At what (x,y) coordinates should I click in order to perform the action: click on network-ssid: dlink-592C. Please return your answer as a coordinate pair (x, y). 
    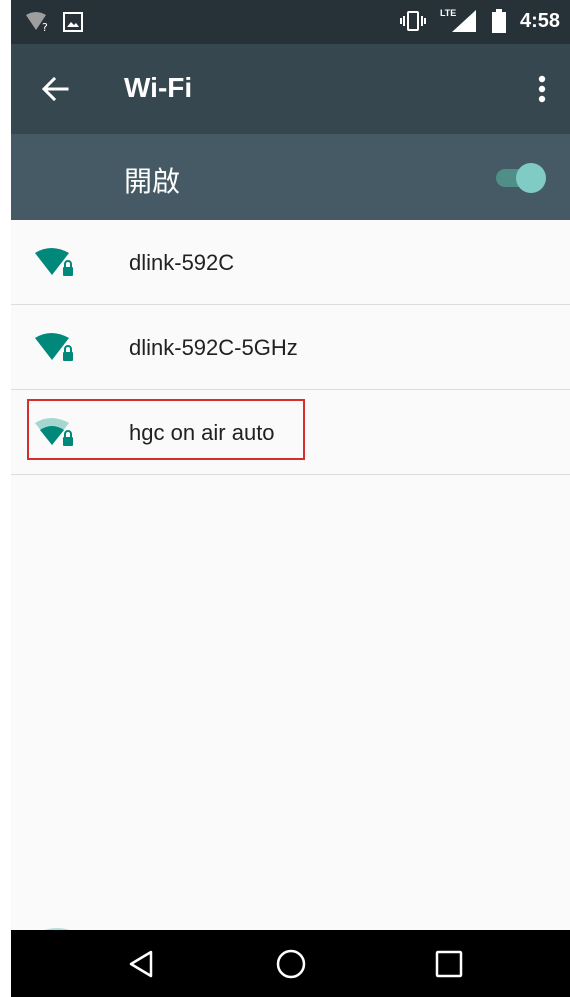
    Looking at the image, I should click on (182, 262).